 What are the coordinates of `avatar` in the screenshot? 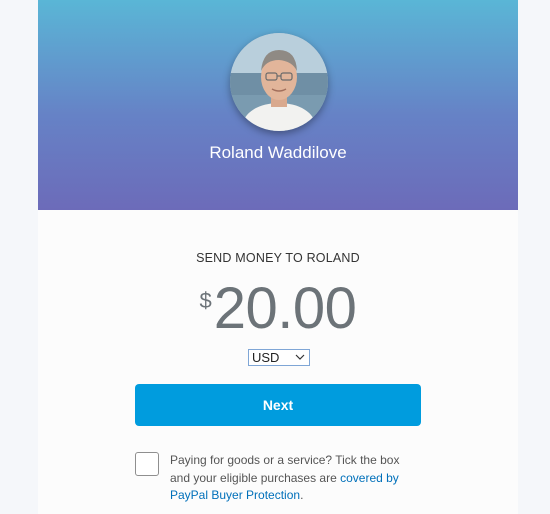 It's located at (279, 82).